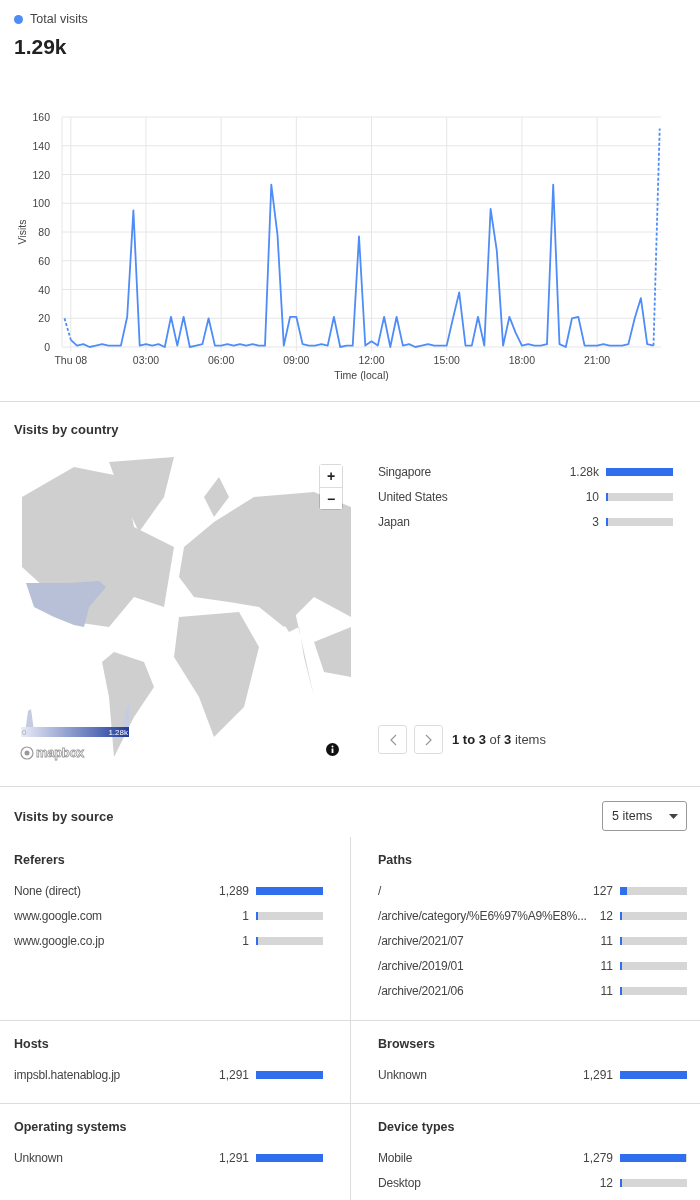  Describe the element at coordinates (40, 47) in the screenshot. I see `total-visits-value: 1.29k` at that location.